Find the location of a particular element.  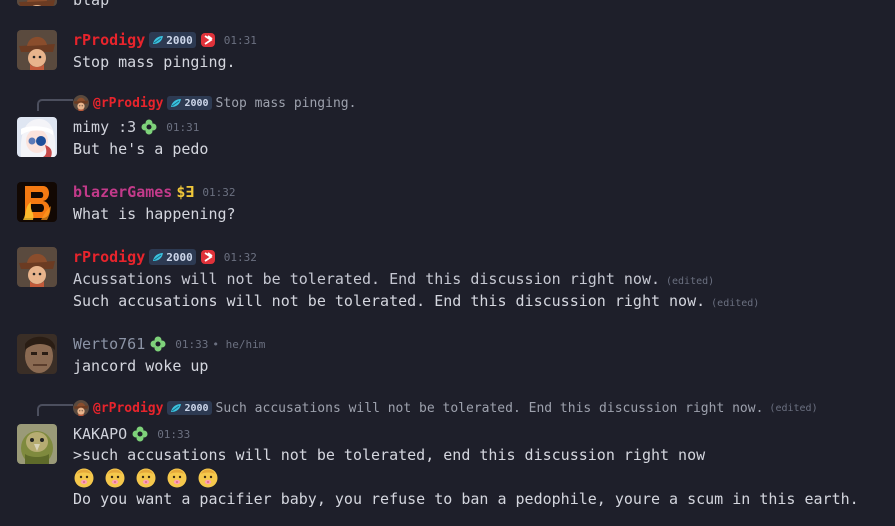

username: Werto761 is located at coordinates (109, 344).